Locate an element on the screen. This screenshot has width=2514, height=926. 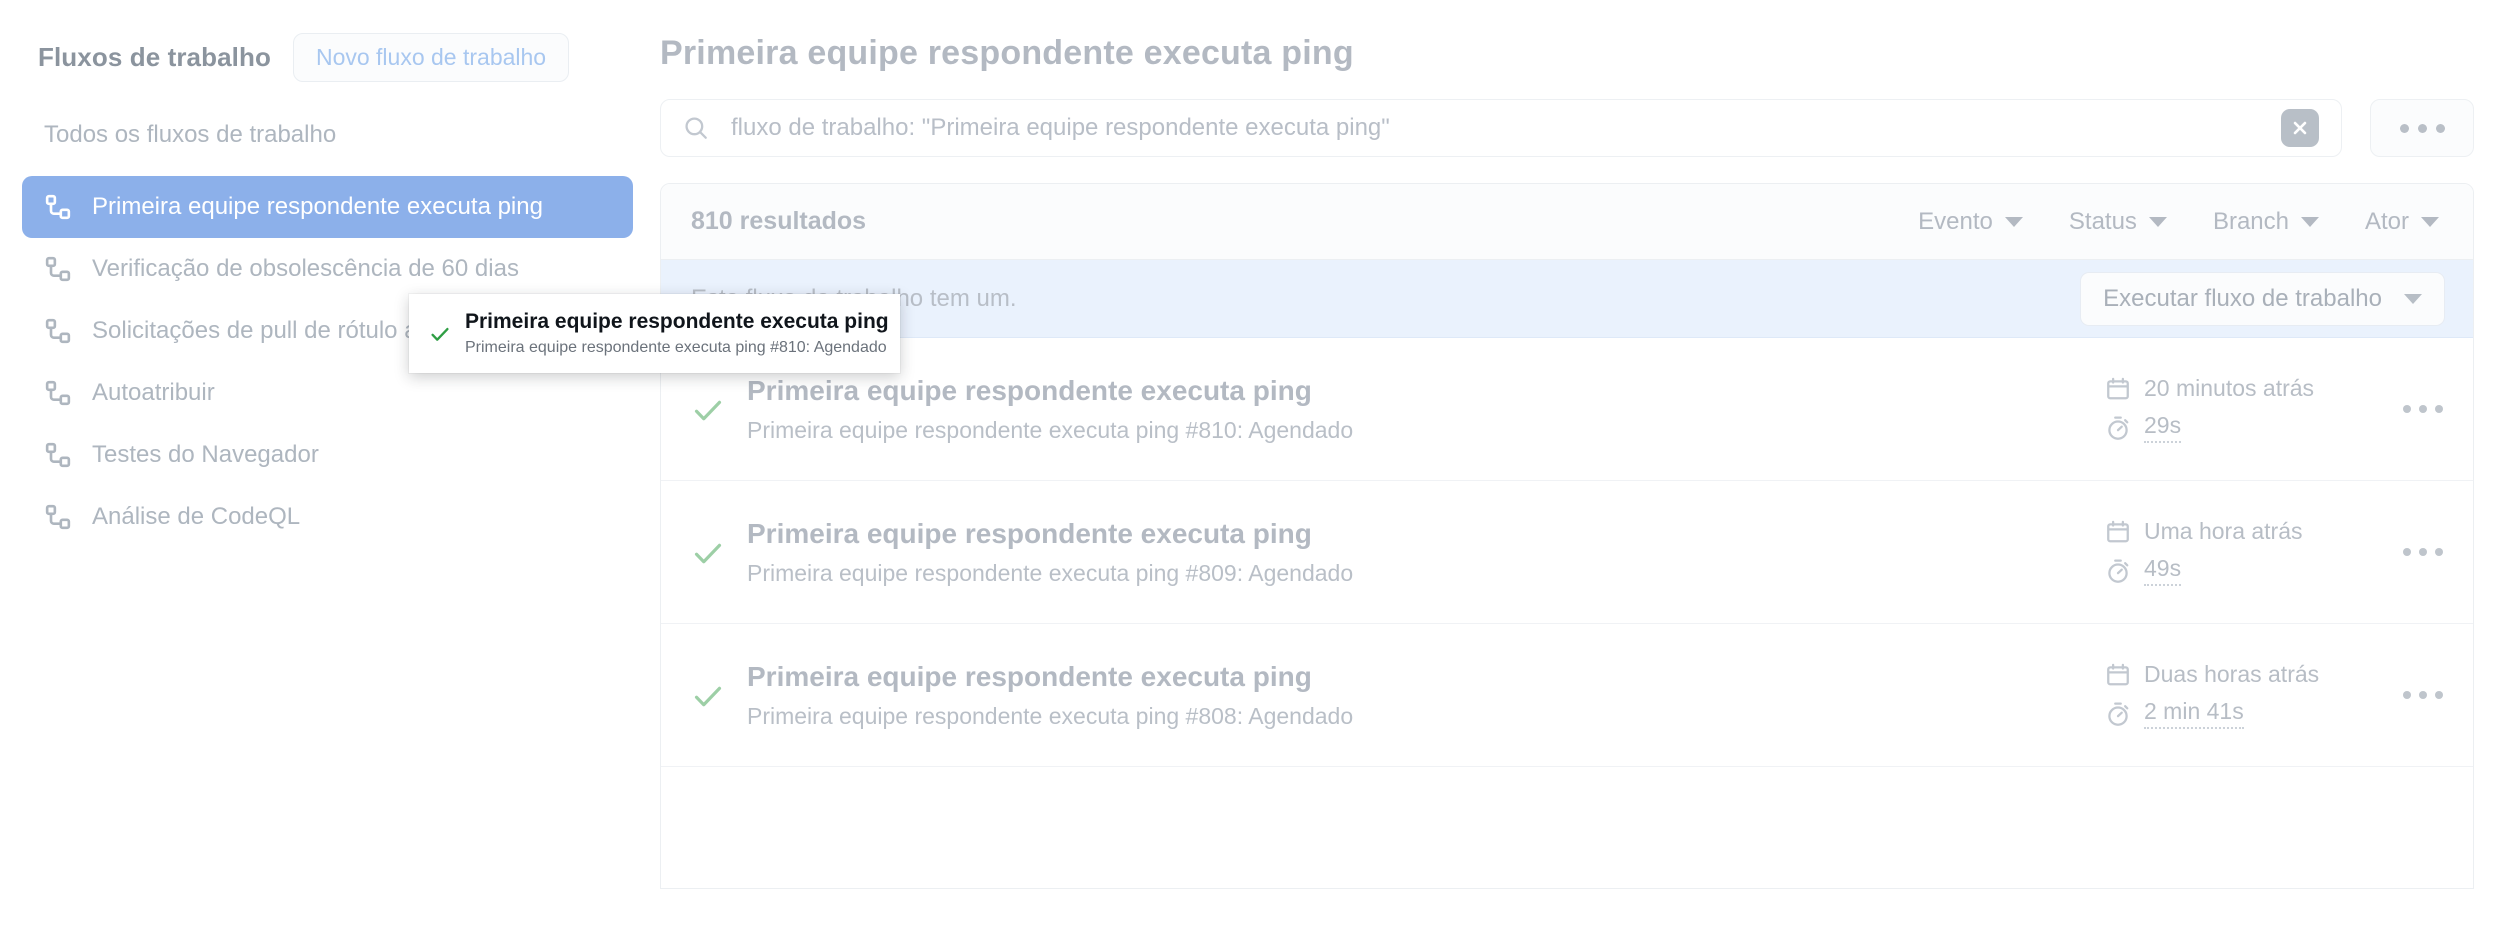
sidebar-item-label: Todos os fluxos de trabalho is located at coordinates (190, 134).